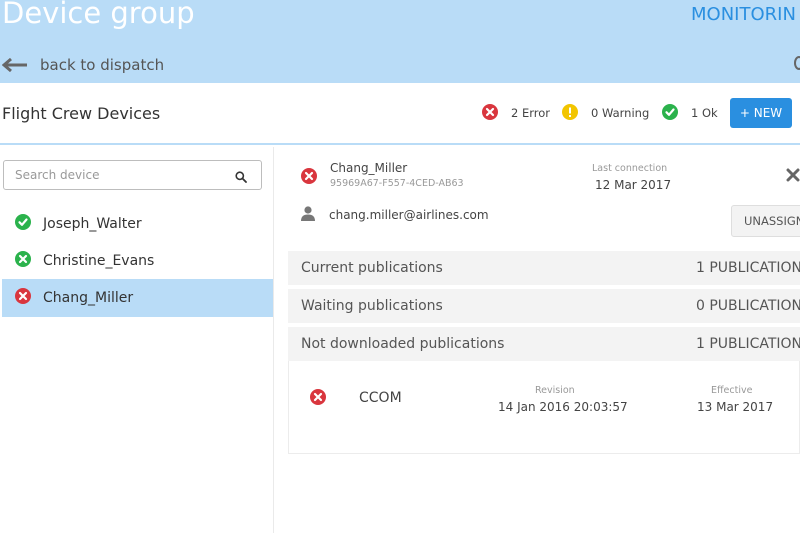 The width and height of the screenshot is (800, 533). I want to click on effective-label: Effective, so click(732, 390).